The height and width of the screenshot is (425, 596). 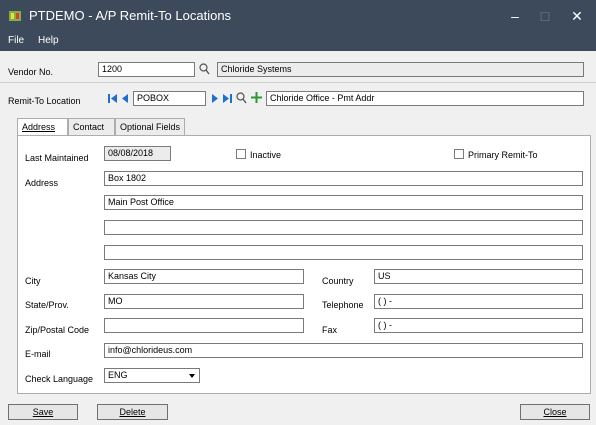 What do you see at coordinates (204, 276) in the screenshot?
I see `city-input: Kansas City` at bounding box center [204, 276].